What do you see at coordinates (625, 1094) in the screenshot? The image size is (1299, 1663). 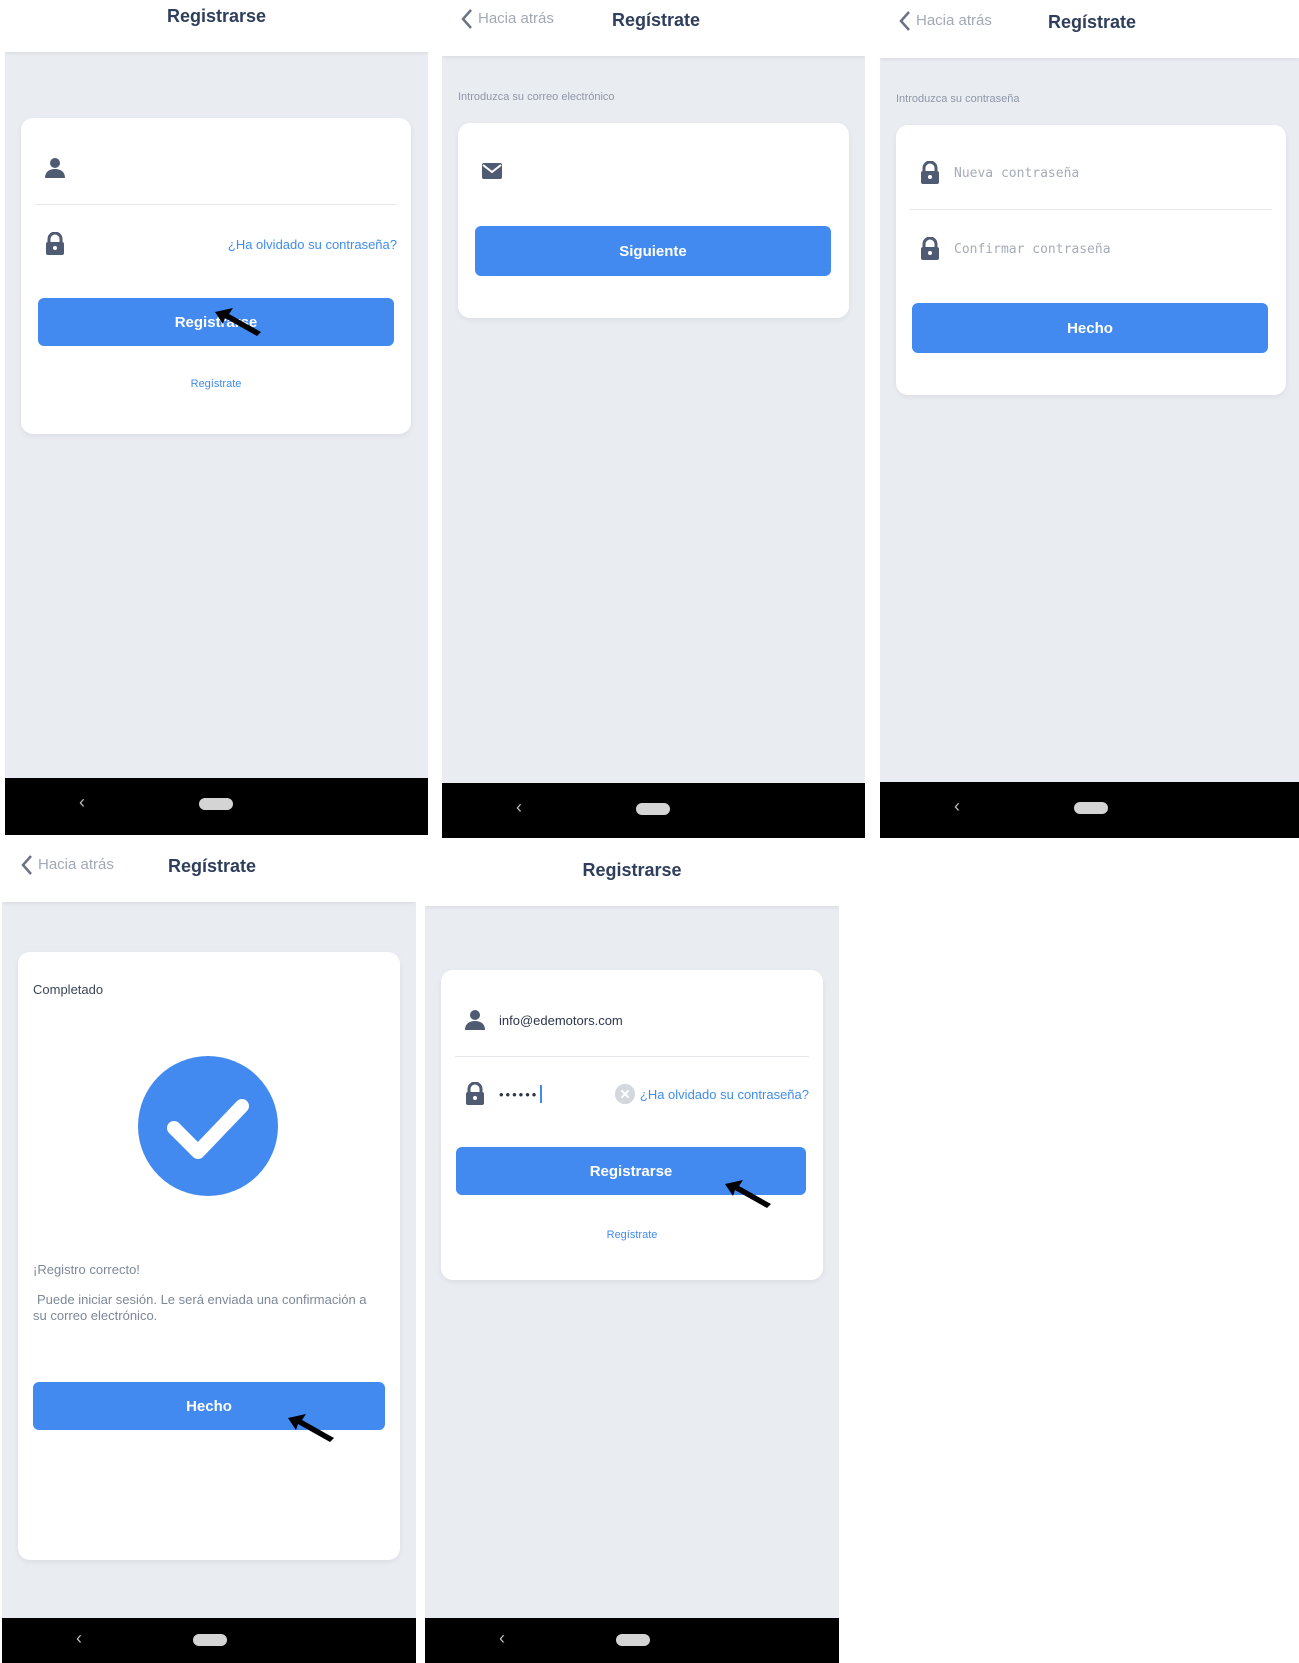 I see `clear-icon` at bounding box center [625, 1094].